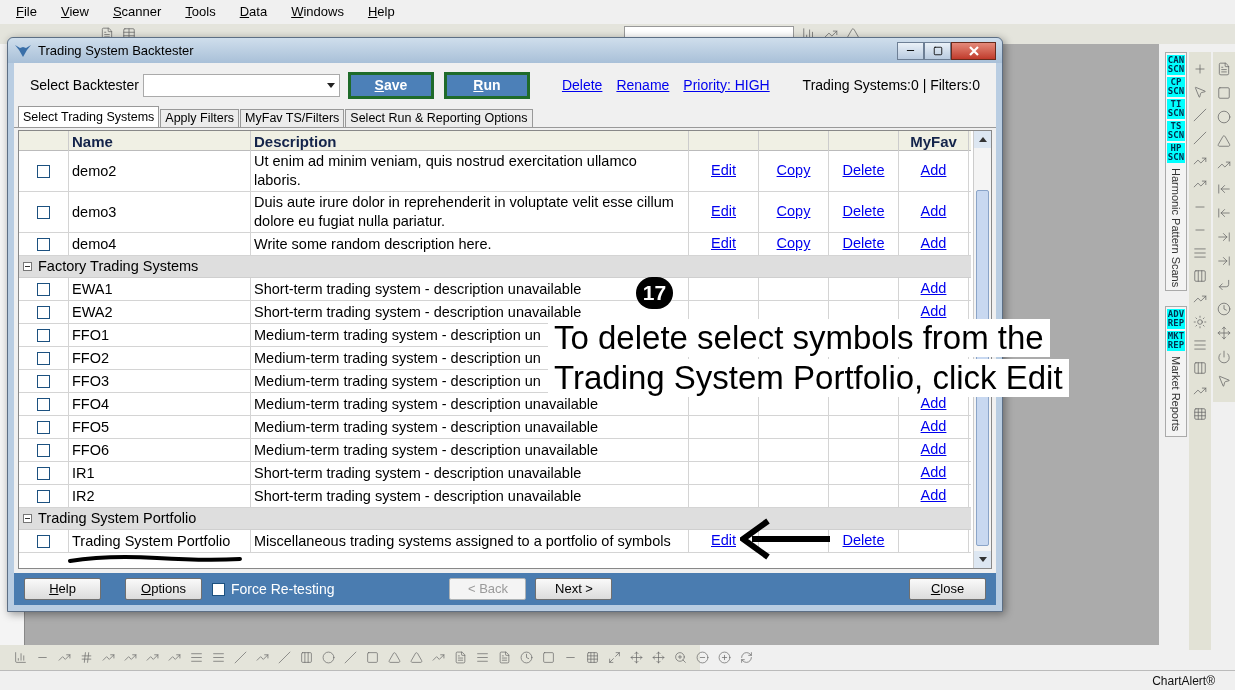  What do you see at coordinates (1176, 131) in the screenshot?
I see `scan-button: TS SCN` at bounding box center [1176, 131].